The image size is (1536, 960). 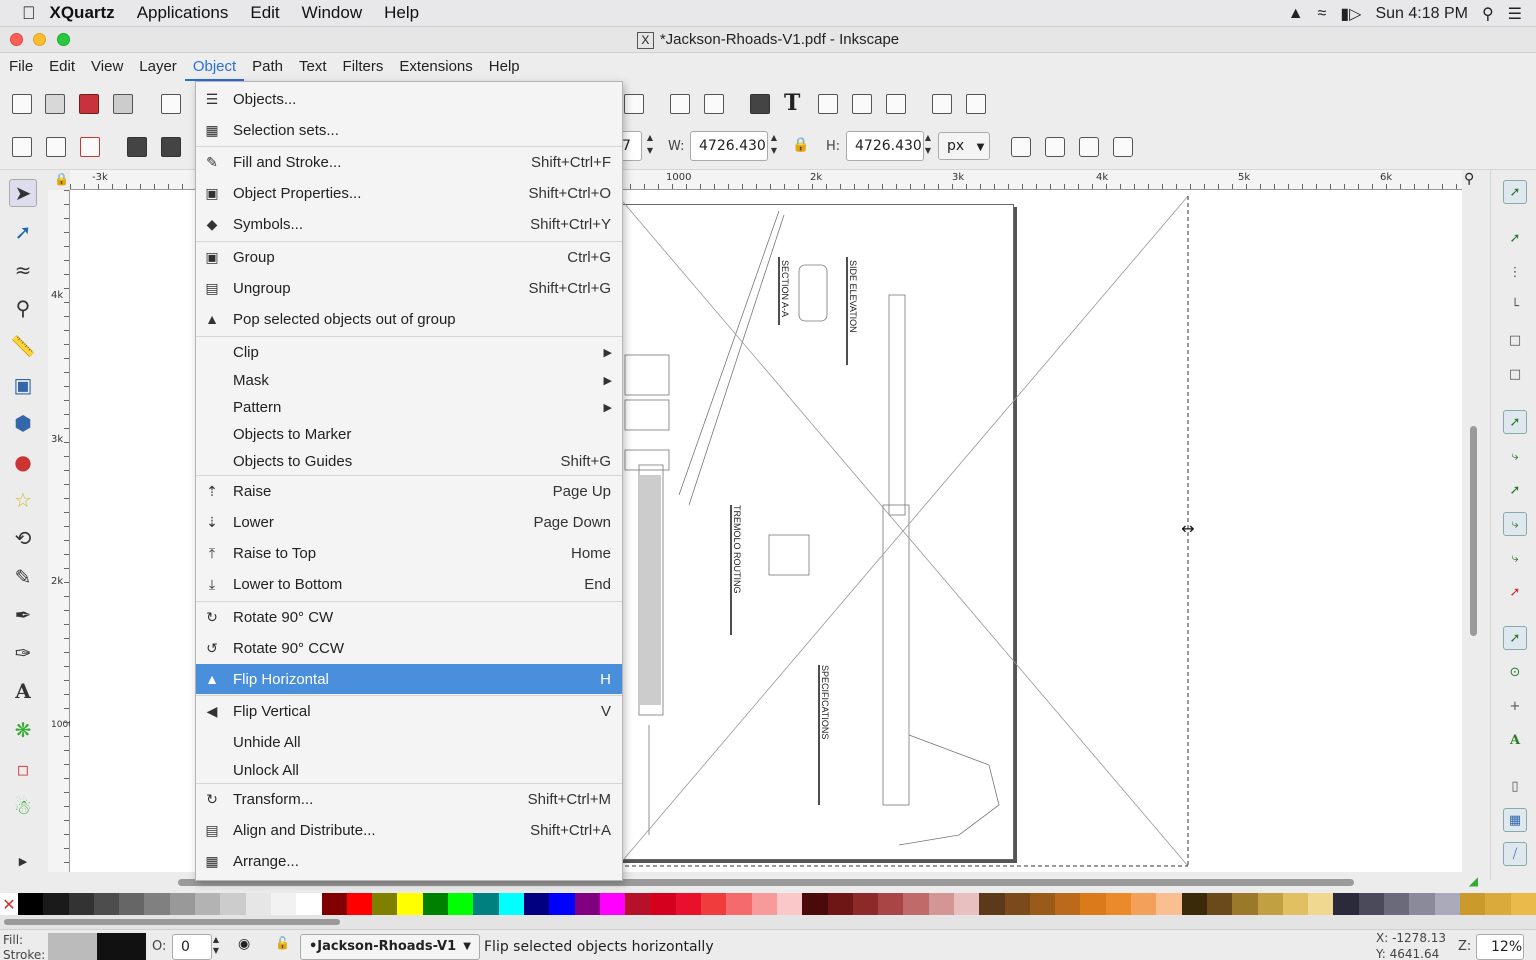 What do you see at coordinates (1089, 147) in the screenshot?
I see `move-gradients-icon` at bounding box center [1089, 147].